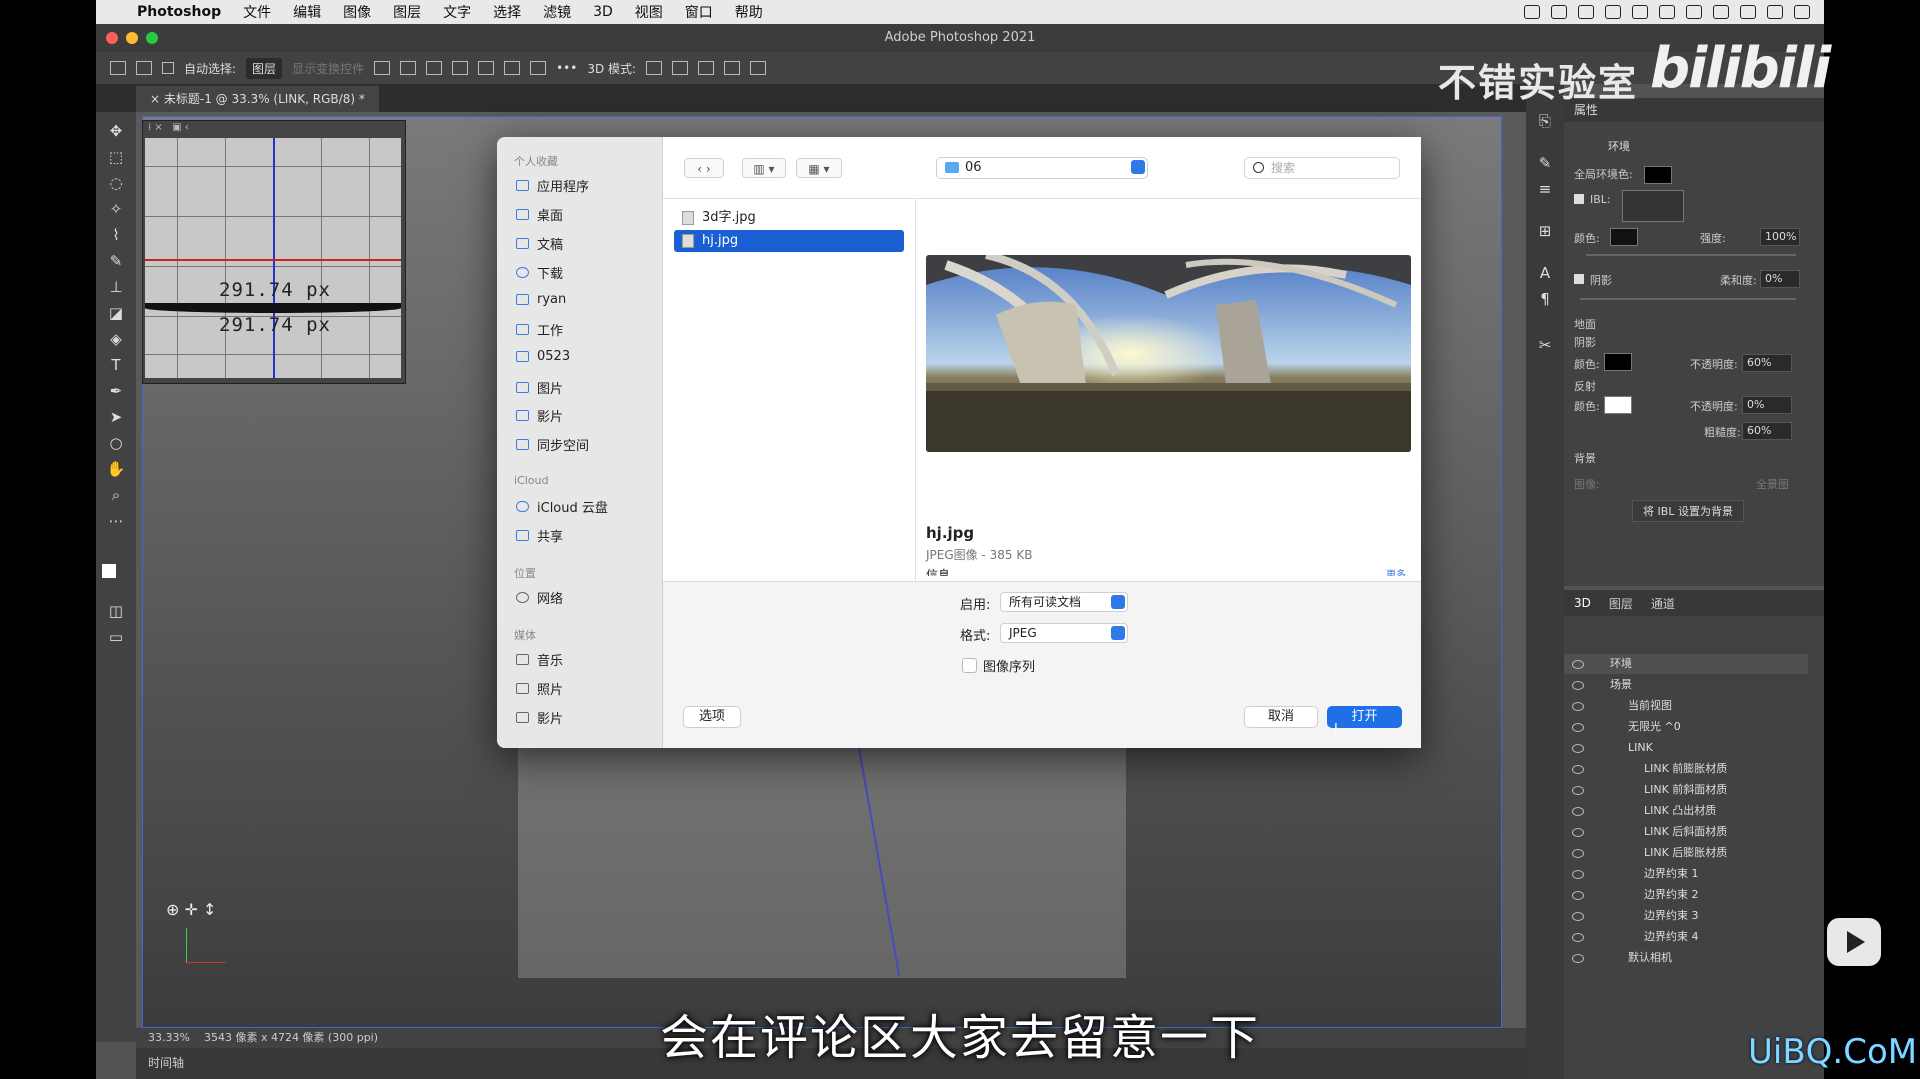 The width and height of the screenshot is (1920, 1079). I want to click on roughness-input: 60%, so click(1767, 431).